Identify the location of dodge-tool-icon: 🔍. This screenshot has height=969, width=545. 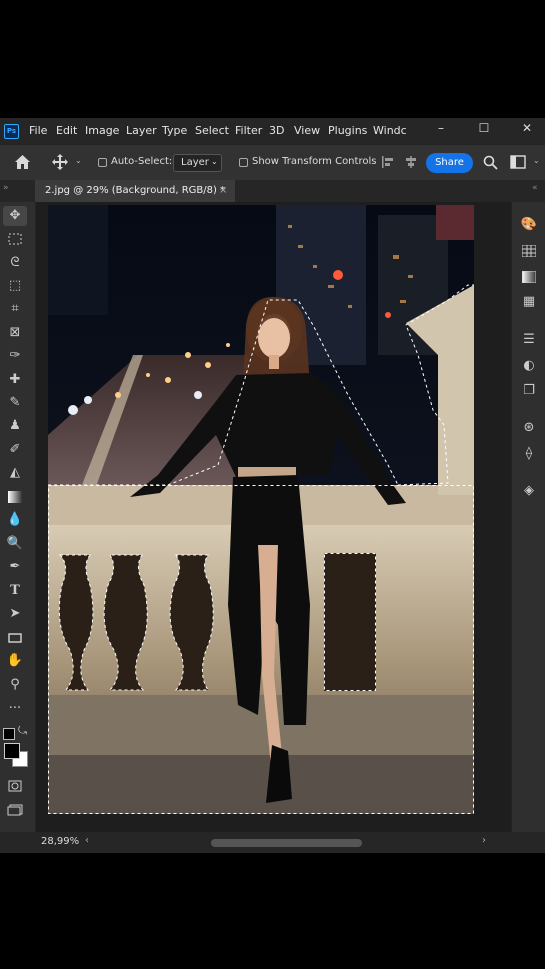
(15, 544).